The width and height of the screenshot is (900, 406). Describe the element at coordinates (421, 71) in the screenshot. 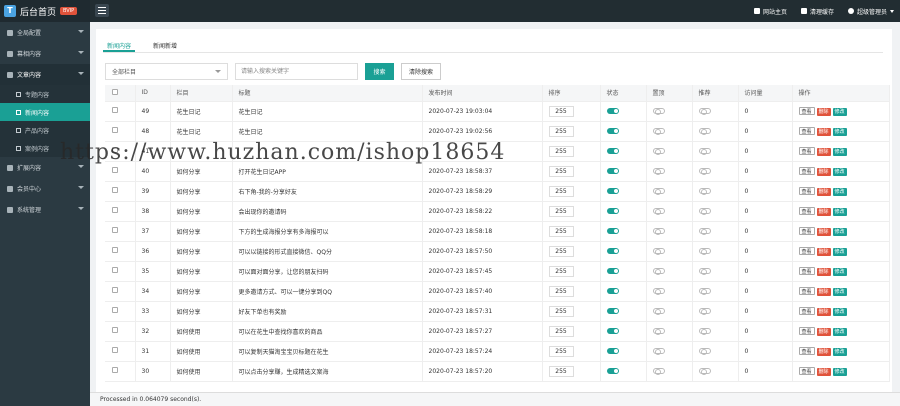

I see `clear-search-button: 清除搜索` at that location.